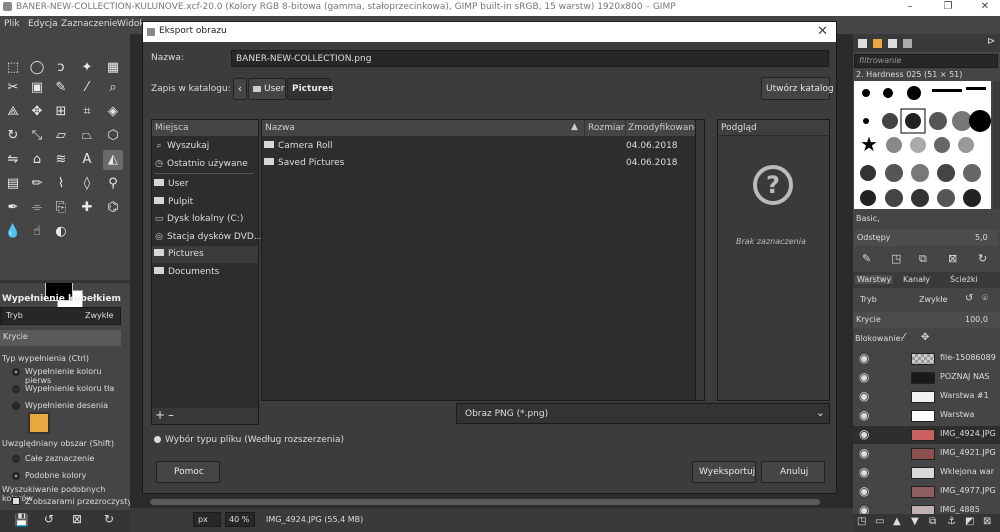 The image size is (1000, 532). I want to click on file-row: Saved Pictures 04.06.2018, so click(484, 163).